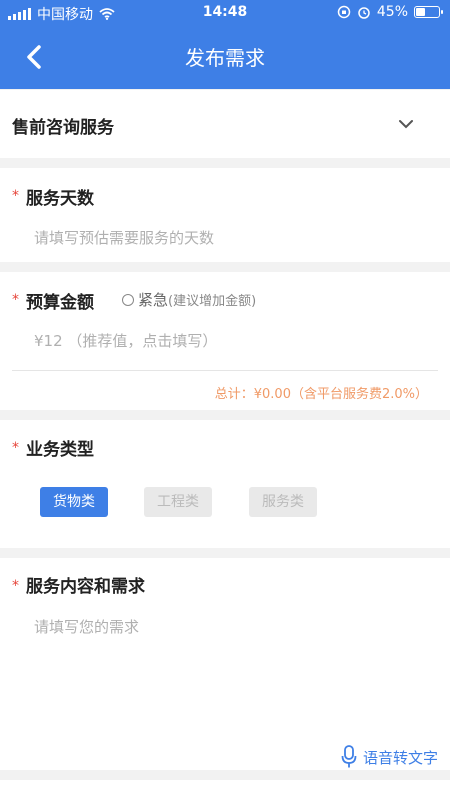 Image resolution: width=450 pixels, height=800 pixels. What do you see at coordinates (400, 757) in the screenshot?
I see `voice-label: 语音转文字` at bounding box center [400, 757].